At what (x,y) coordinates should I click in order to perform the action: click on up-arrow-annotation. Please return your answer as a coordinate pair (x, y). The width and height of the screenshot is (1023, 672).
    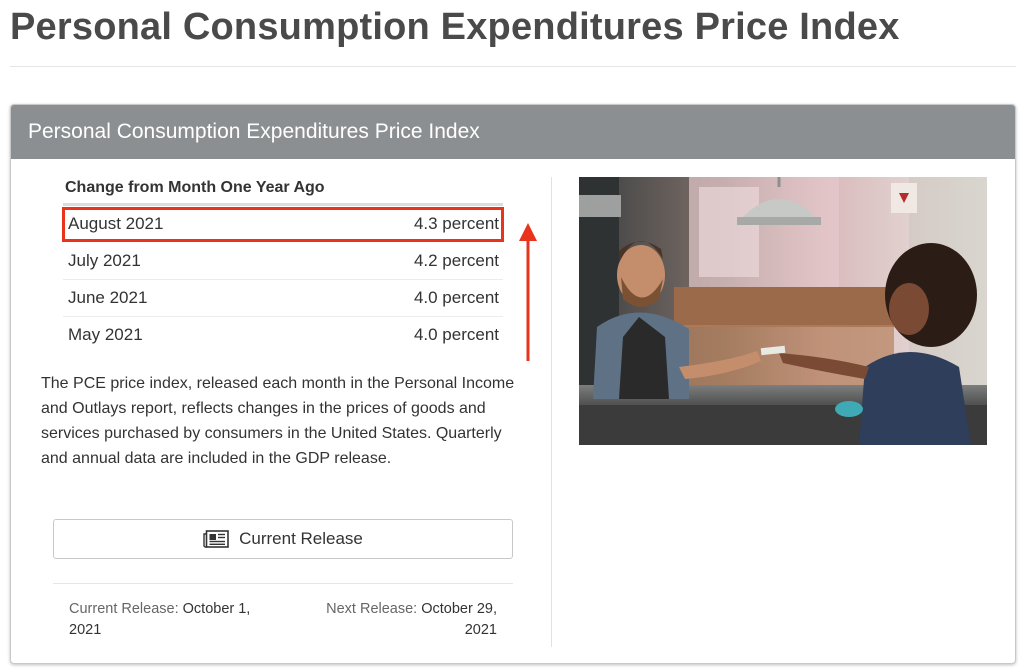
    Looking at the image, I should click on (528, 292).